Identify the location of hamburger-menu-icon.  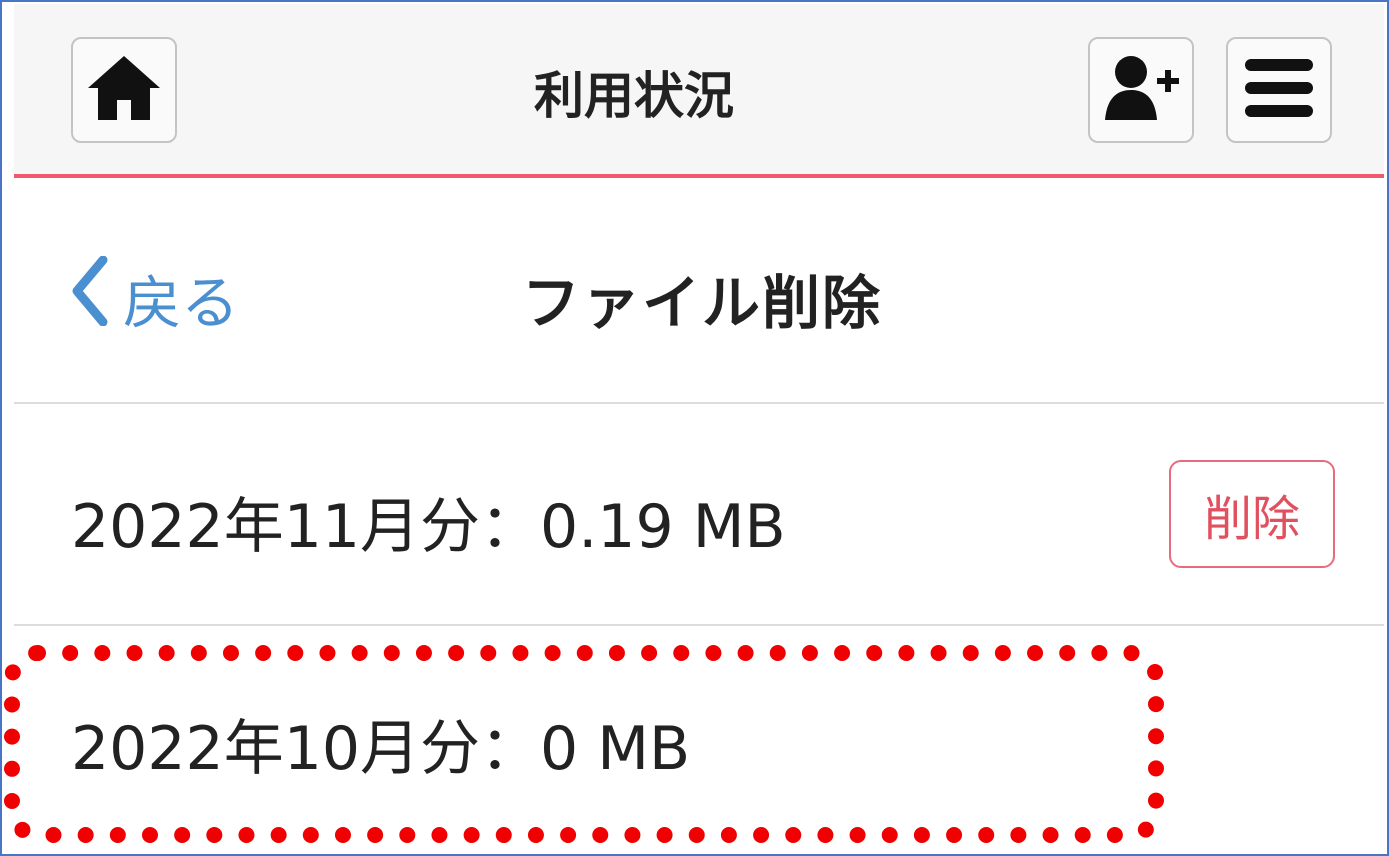
(1279, 90).